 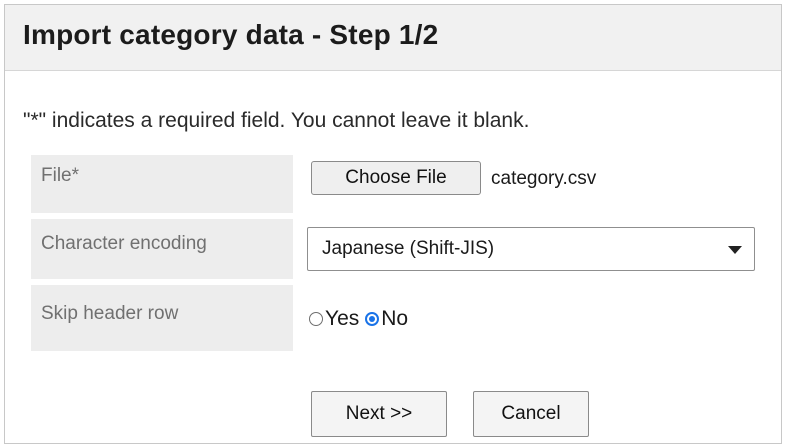 I want to click on page-title: Import category data - Step 1/2, so click(x=231, y=34).